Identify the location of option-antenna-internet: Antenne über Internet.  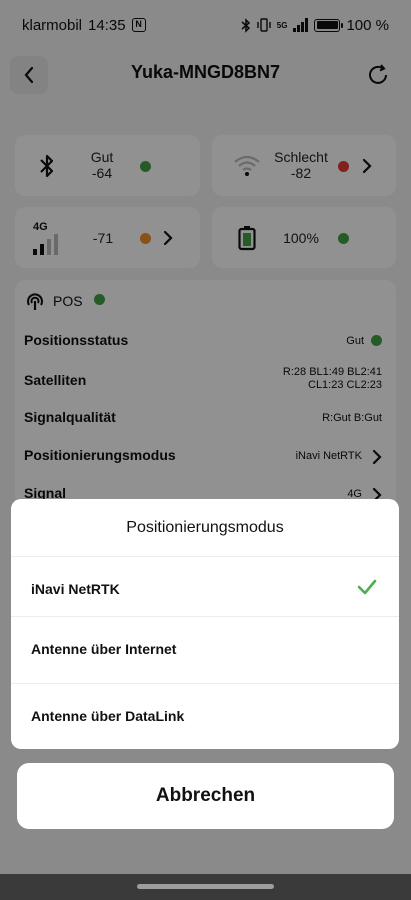
(205, 649).